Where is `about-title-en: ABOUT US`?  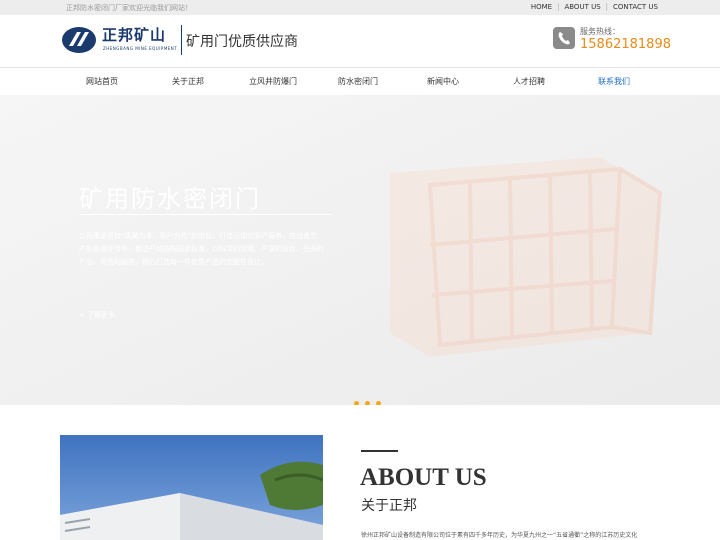
about-title-en: ABOUT US is located at coordinates (423, 477).